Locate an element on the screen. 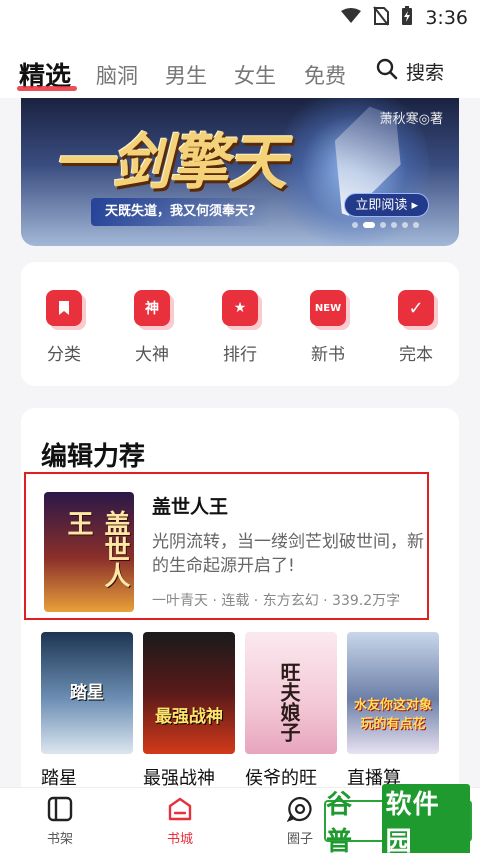 The width and height of the screenshot is (480, 853). carousel-dot-active is located at coordinates (369, 225).